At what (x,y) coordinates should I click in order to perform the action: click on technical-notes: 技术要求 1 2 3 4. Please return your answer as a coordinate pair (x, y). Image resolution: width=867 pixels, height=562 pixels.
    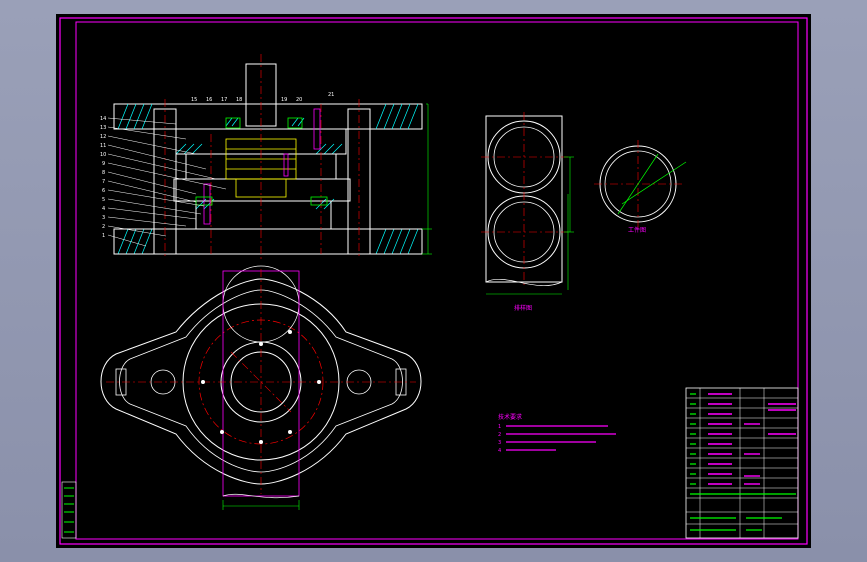
    Looking at the image, I should click on (557, 433).